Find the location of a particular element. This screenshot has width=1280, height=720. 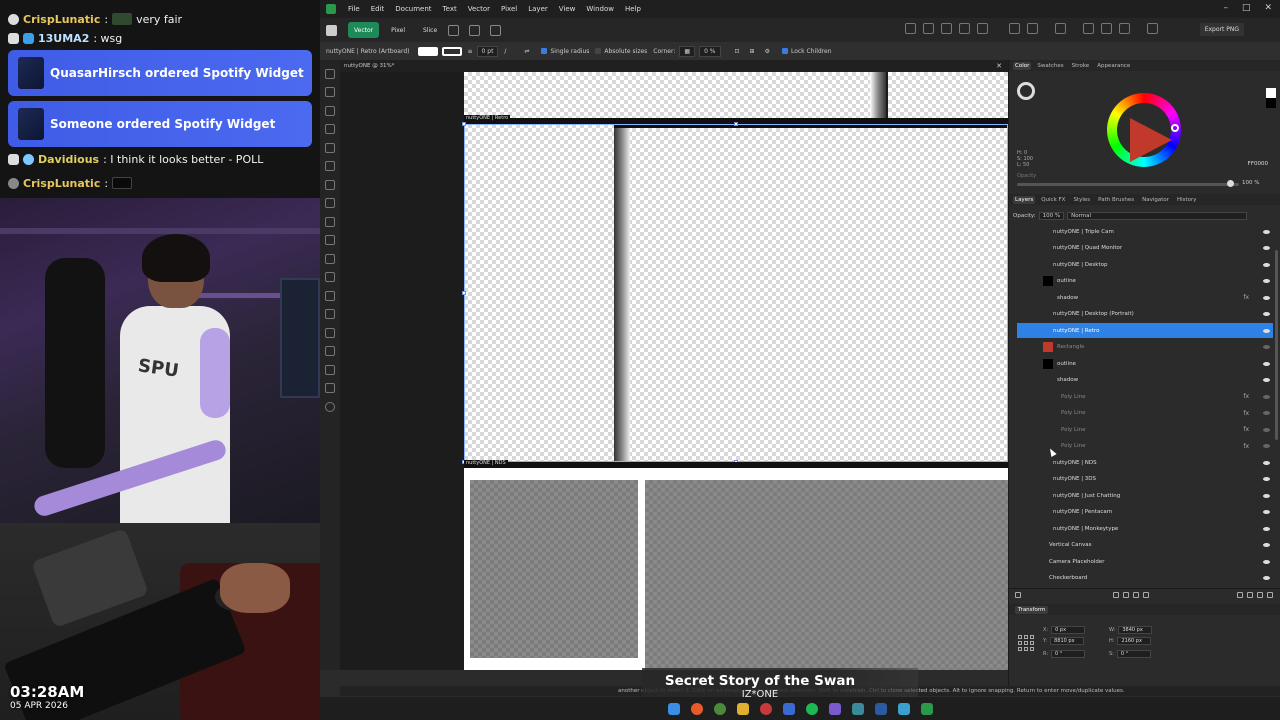

menu-file: File is located at coordinates (354, 9).